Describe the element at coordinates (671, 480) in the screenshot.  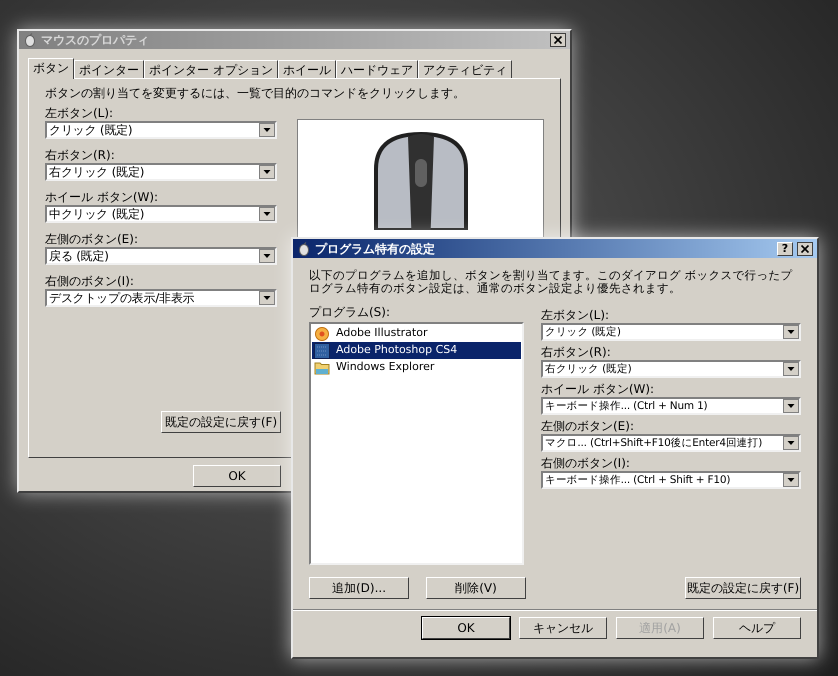
I see `dropdown: キーボード操作... (Ctrl + Shift + F10)` at that location.